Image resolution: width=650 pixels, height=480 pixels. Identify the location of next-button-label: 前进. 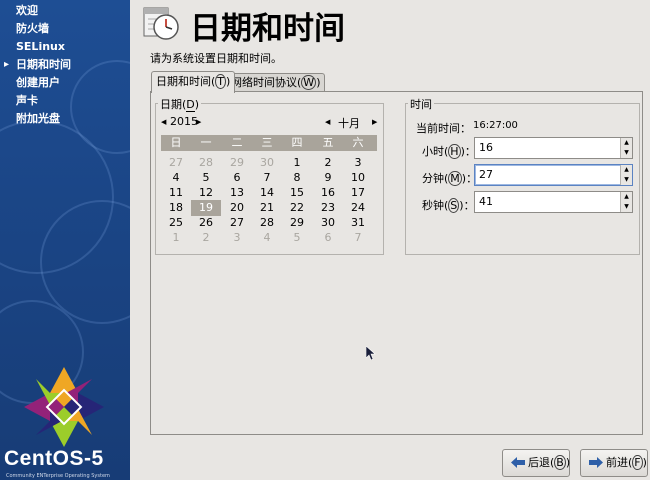
(617, 462).